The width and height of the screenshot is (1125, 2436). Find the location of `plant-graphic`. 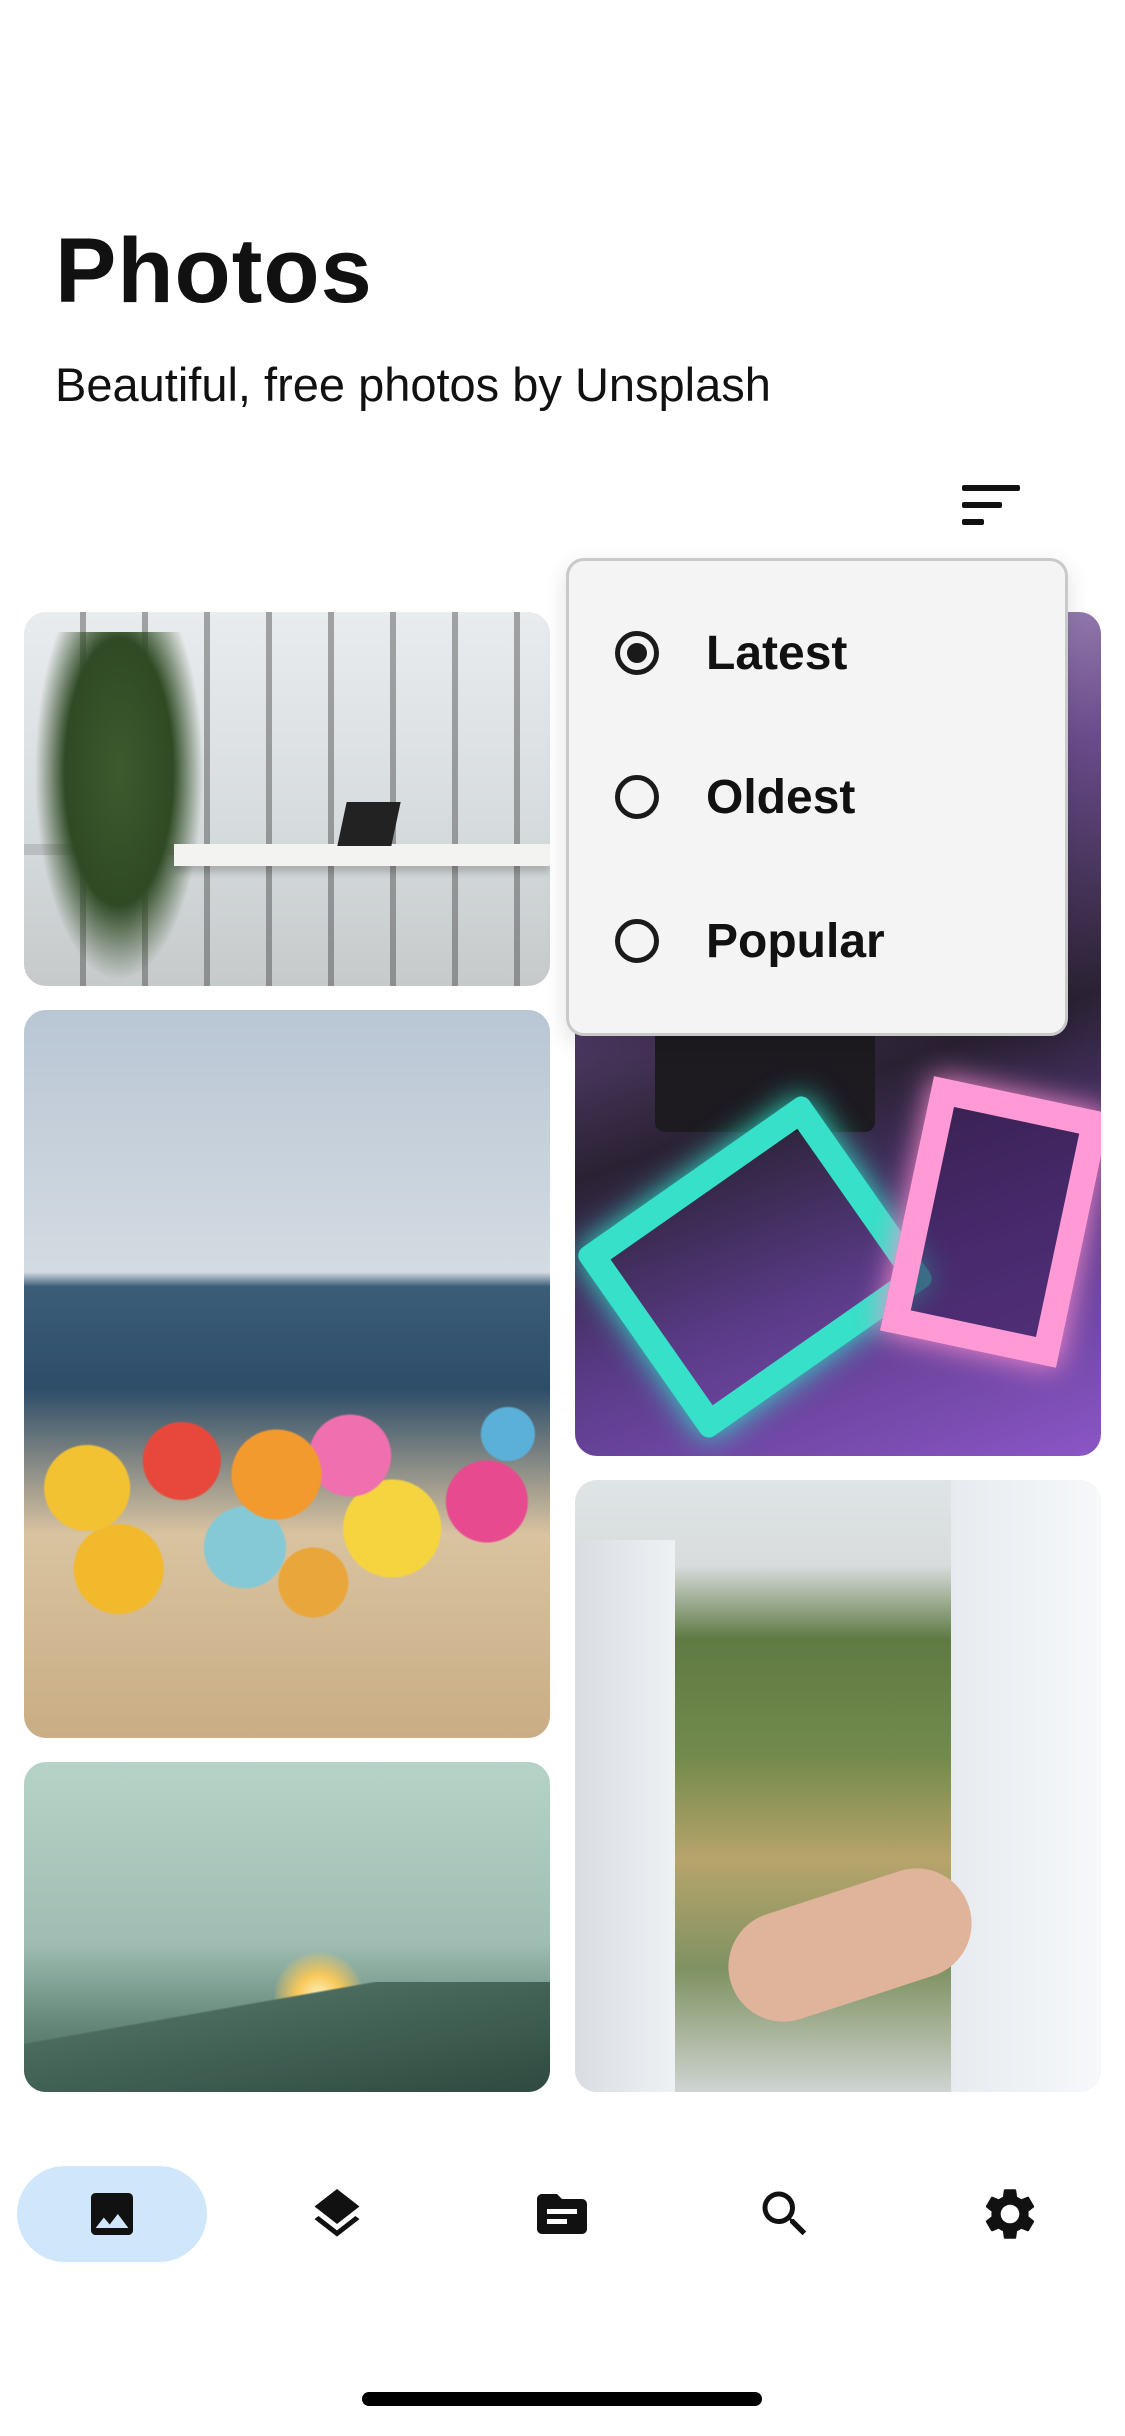

plant-graphic is located at coordinates (119, 807).